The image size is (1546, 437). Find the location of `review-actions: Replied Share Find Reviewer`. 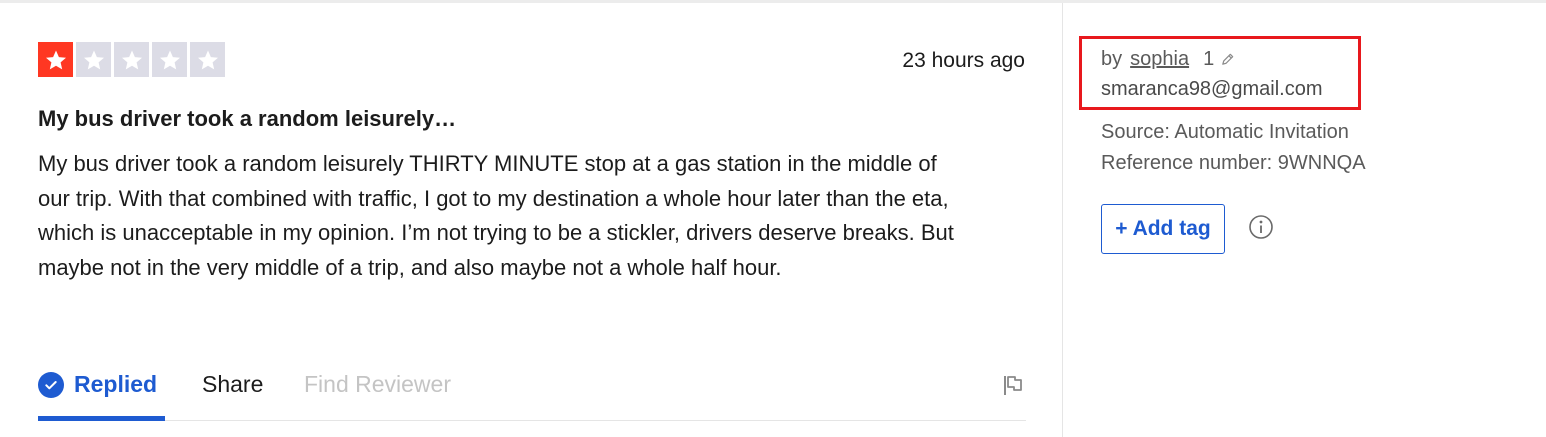

review-actions: Replied Share Find Reviewer is located at coordinates (532, 390).